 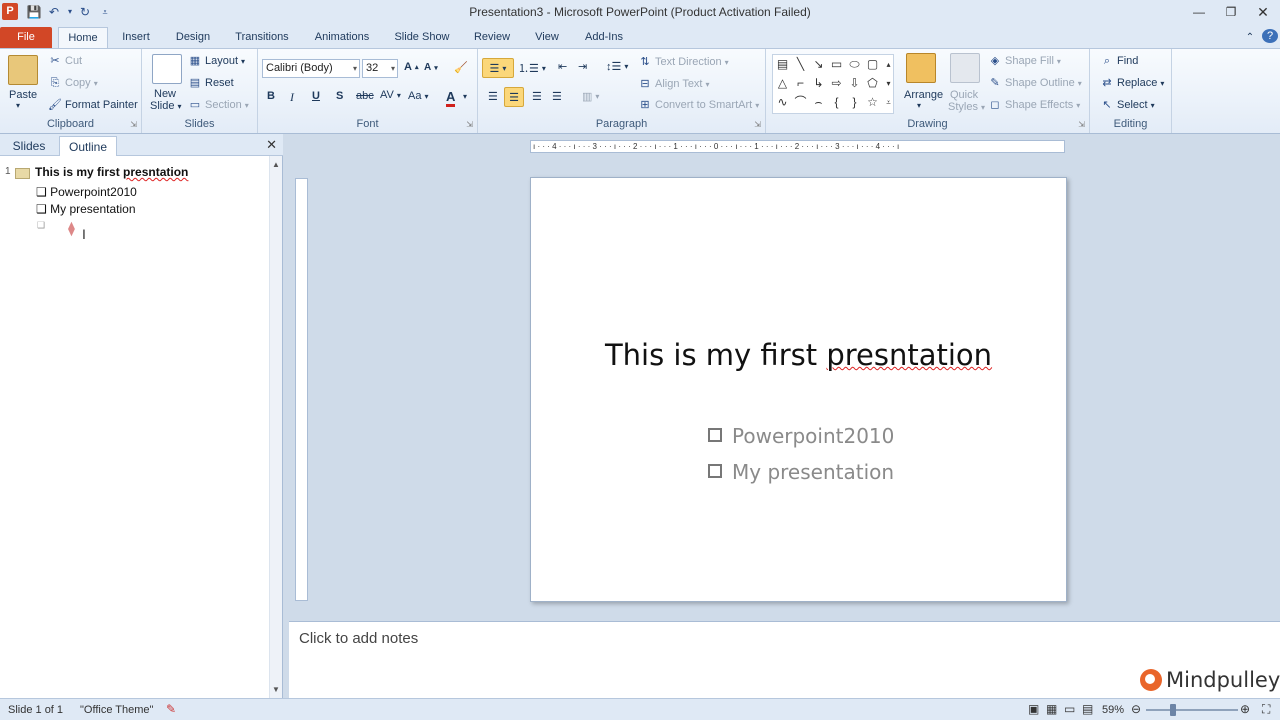 What do you see at coordinates (1024, 61) in the screenshot?
I see `shape-fill-button: ◈ Shape Fill ▾` at bounding box center [1024, 61].